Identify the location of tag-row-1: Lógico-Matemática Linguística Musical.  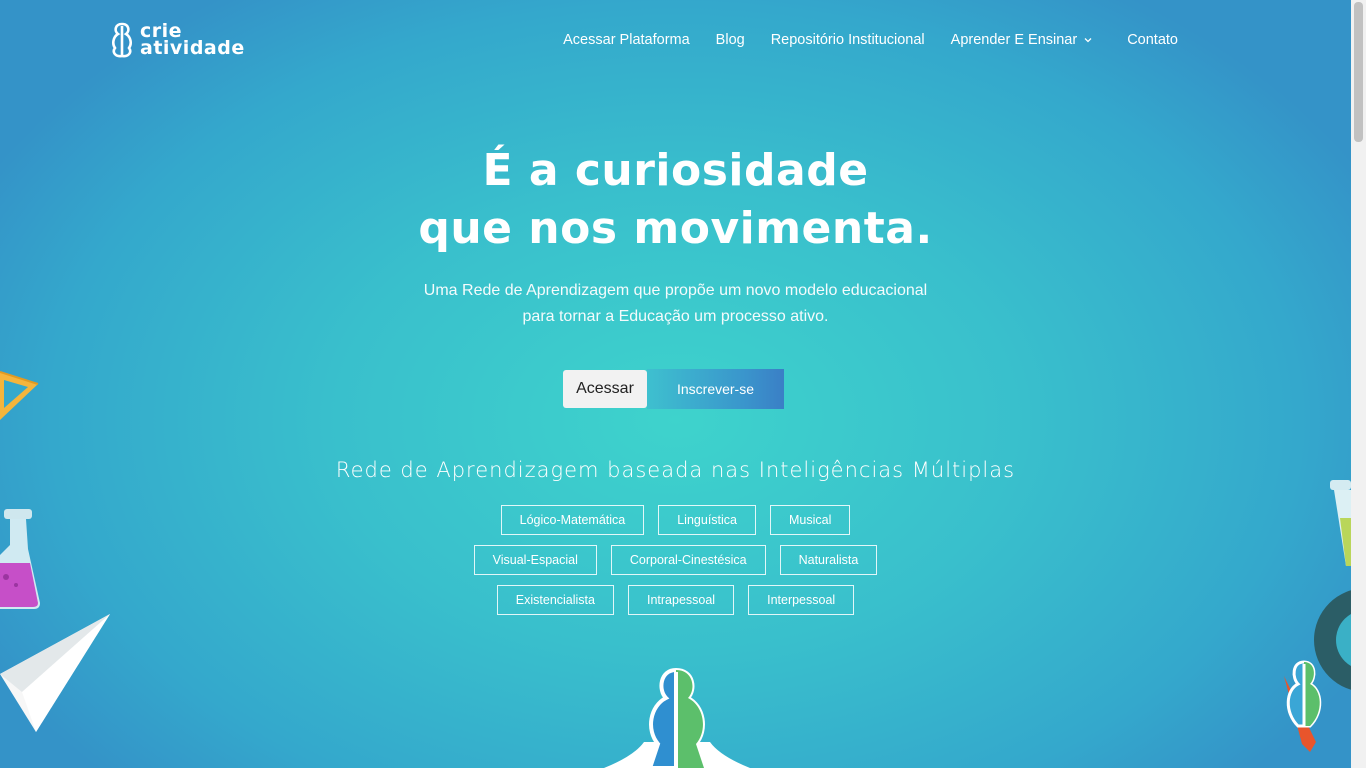
(675, 520).